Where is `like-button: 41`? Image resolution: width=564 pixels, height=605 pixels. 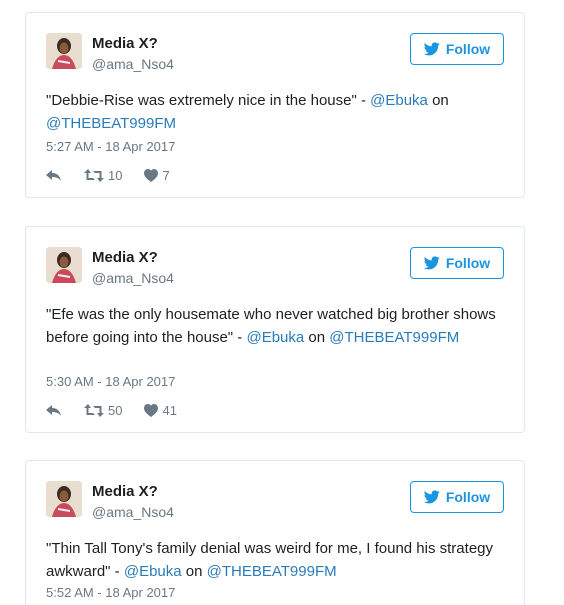
like-button: 41 is located at coordinates (160, 410).